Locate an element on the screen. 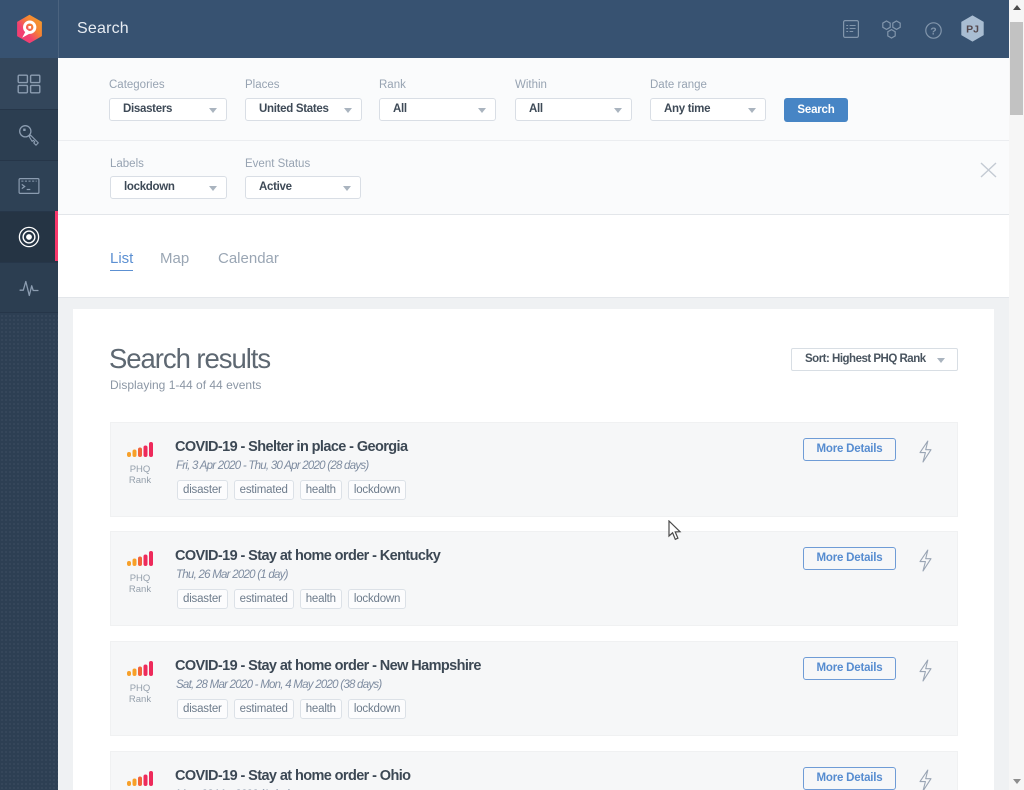 The height and width of the screenshot is (790, 1024). svg-text: PJ is located at coordinates (972, 30).